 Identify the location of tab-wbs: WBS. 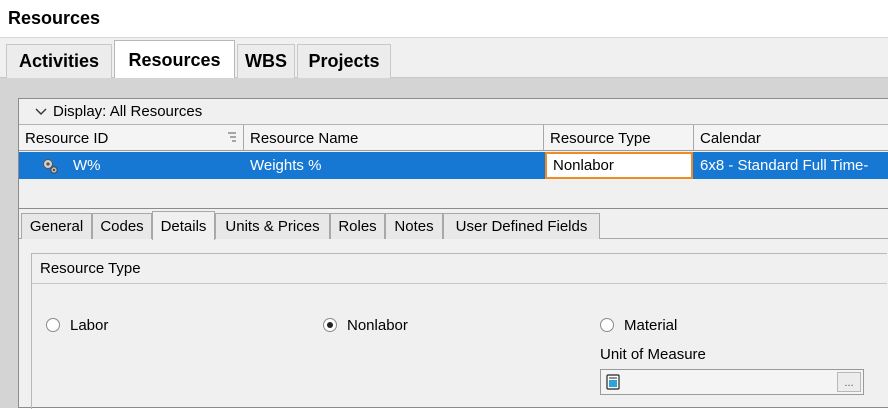
(266, 61).